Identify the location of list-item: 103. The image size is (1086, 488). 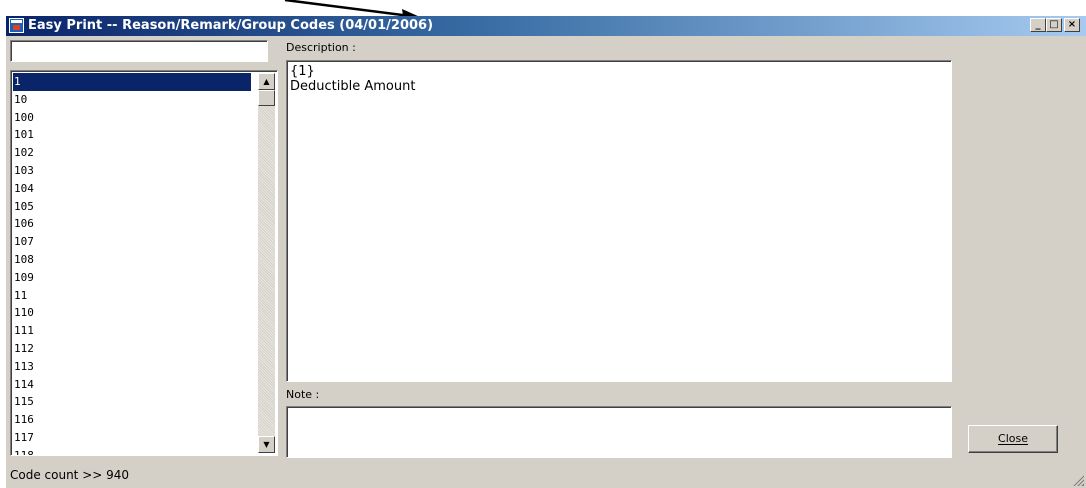
(132, 171).